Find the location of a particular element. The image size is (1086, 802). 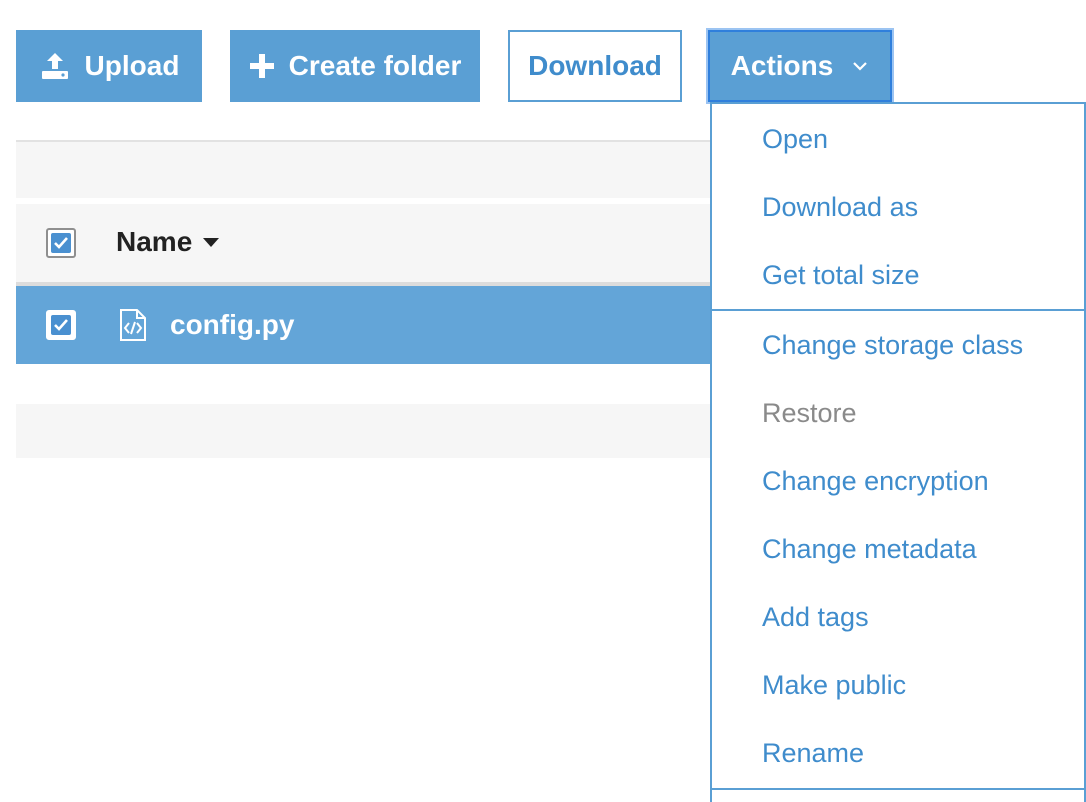

menu-item-restore: Restore is located at coordinates (809, 413).